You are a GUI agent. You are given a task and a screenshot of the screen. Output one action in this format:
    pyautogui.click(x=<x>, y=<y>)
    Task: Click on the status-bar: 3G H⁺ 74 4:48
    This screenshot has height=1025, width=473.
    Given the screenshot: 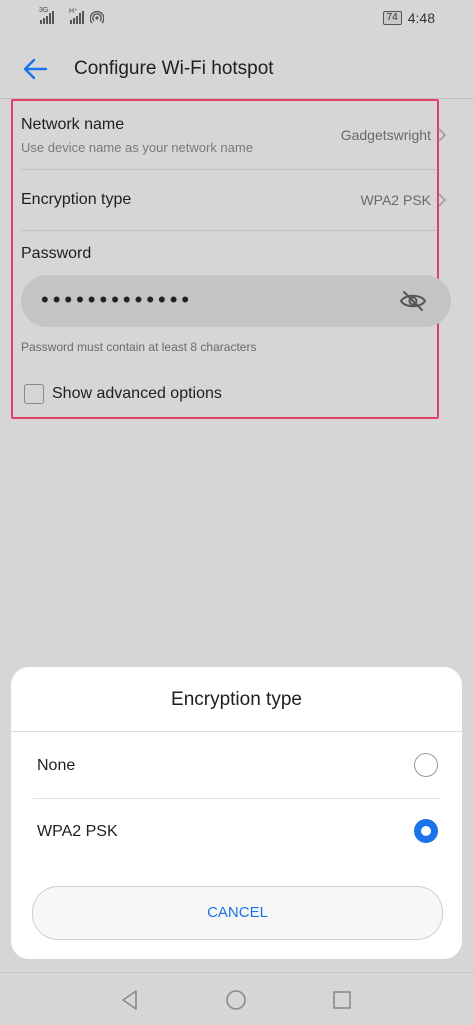 What is the action you would take?
    pyautogui.click(x=236, y=18)
    